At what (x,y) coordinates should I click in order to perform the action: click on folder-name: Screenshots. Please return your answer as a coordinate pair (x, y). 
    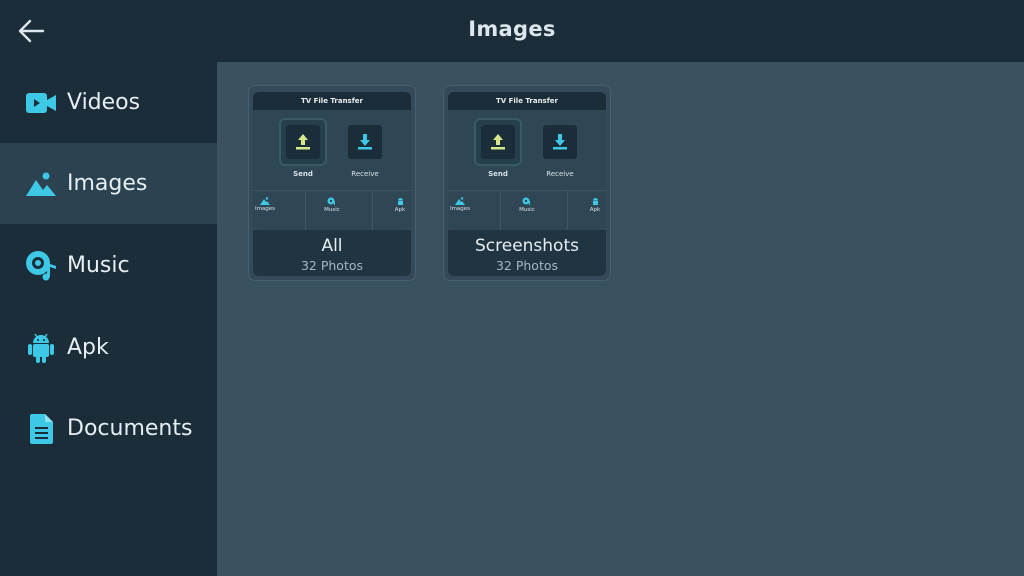
    Looking at the image, I should click on (526, 246).